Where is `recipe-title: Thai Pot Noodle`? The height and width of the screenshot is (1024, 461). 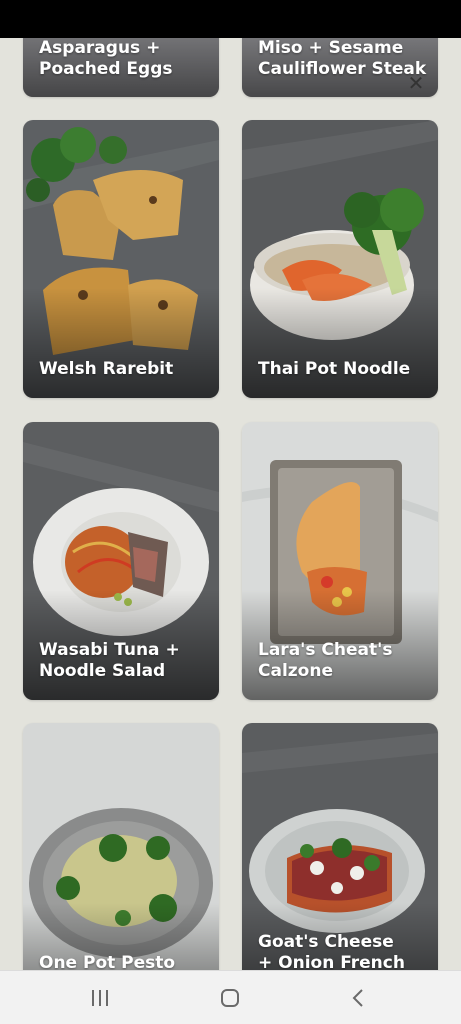
recipe-title: Thai Pot Noodle is located at coordinates (334, 369).